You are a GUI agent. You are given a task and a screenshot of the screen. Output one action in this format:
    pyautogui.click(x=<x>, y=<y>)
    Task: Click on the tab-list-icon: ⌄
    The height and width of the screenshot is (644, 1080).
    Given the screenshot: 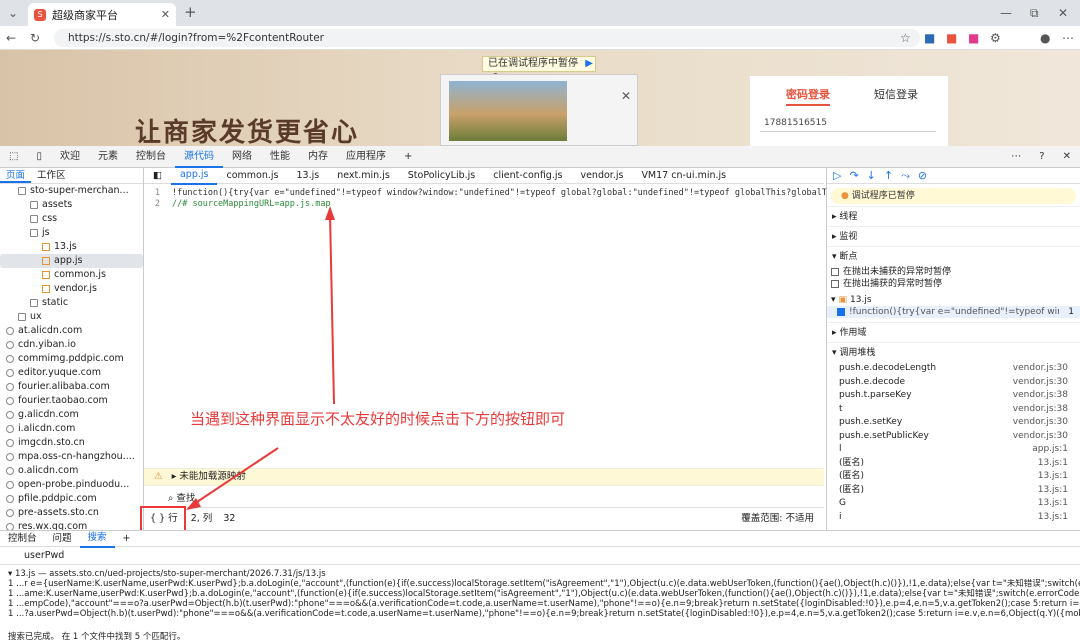 What is the action you would take?
    pyautogui.click(x=13, y=13)
    